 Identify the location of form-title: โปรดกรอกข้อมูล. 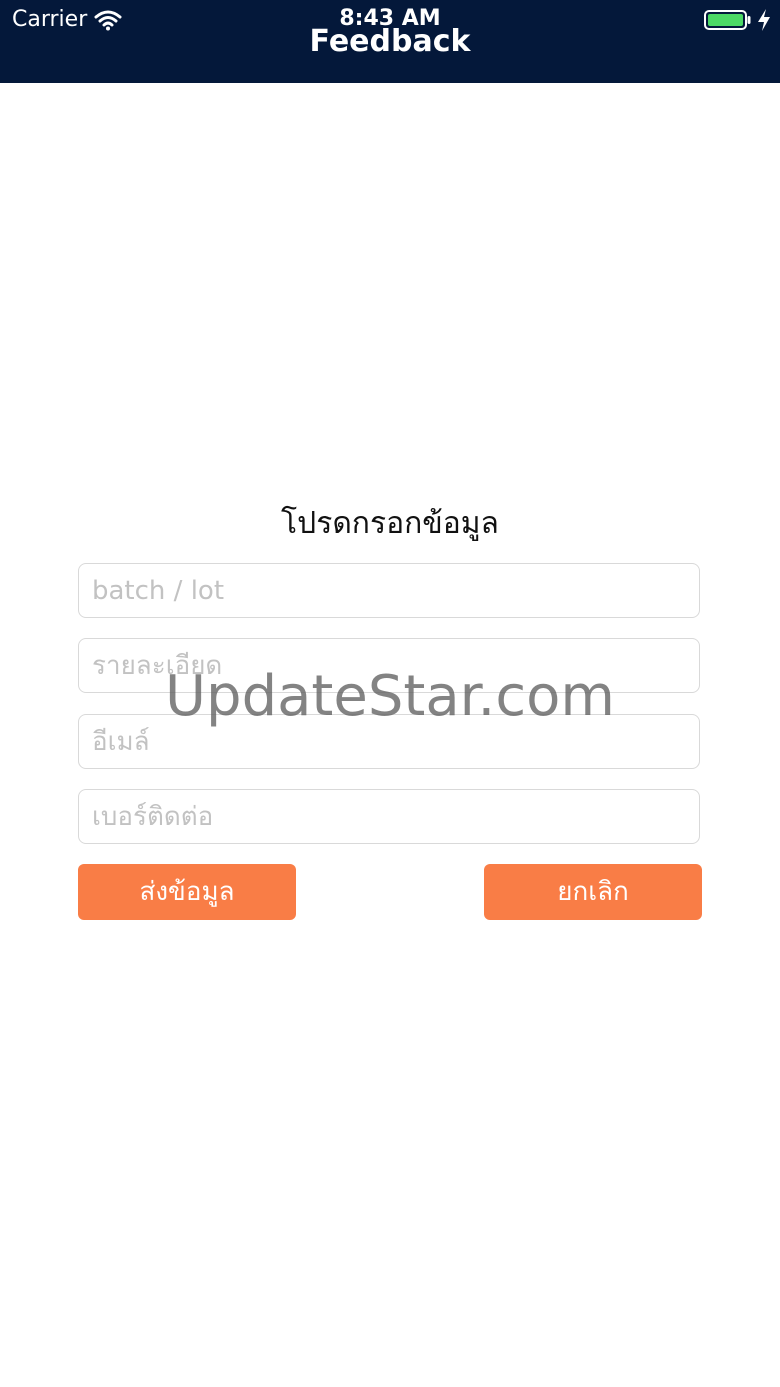
(390, 523).